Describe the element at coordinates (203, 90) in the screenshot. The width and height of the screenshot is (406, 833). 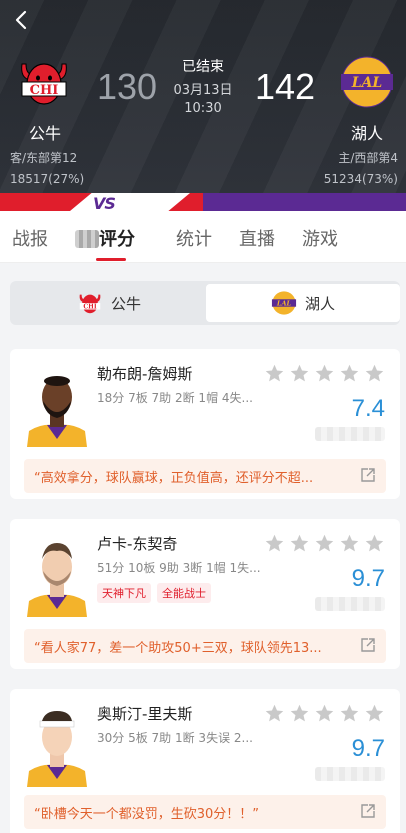
I see `game-date: 03月13日` at that location.